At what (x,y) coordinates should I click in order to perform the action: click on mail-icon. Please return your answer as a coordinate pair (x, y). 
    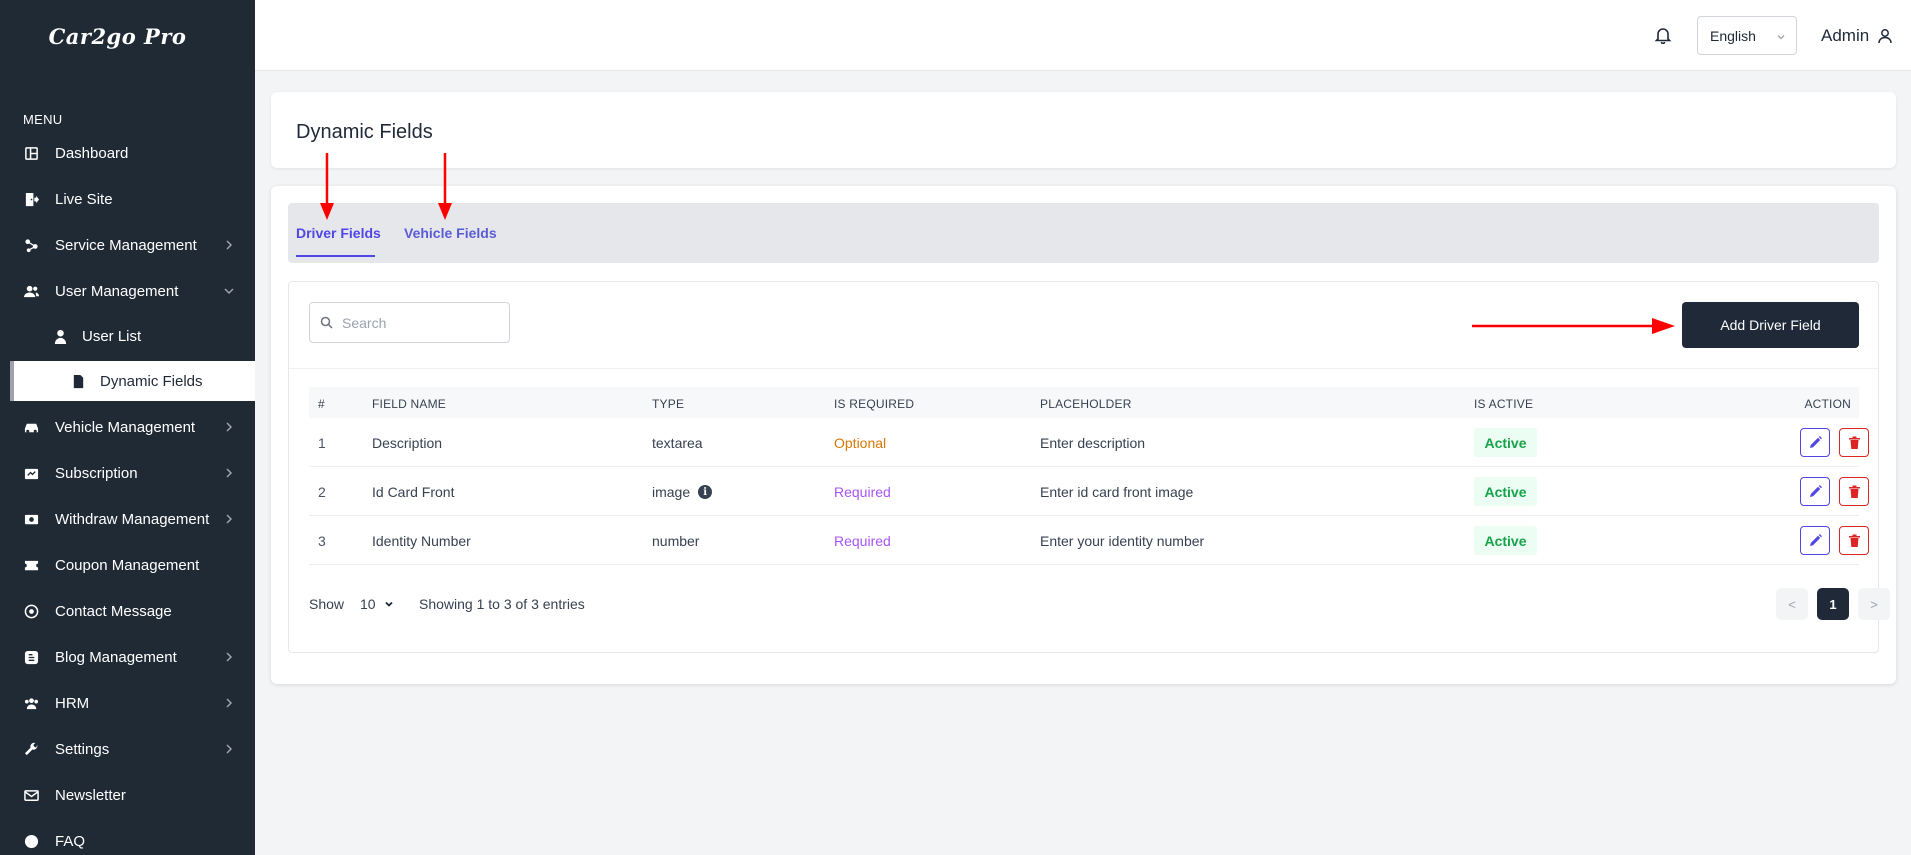
    Looking at the image, I should click on (31, 795).